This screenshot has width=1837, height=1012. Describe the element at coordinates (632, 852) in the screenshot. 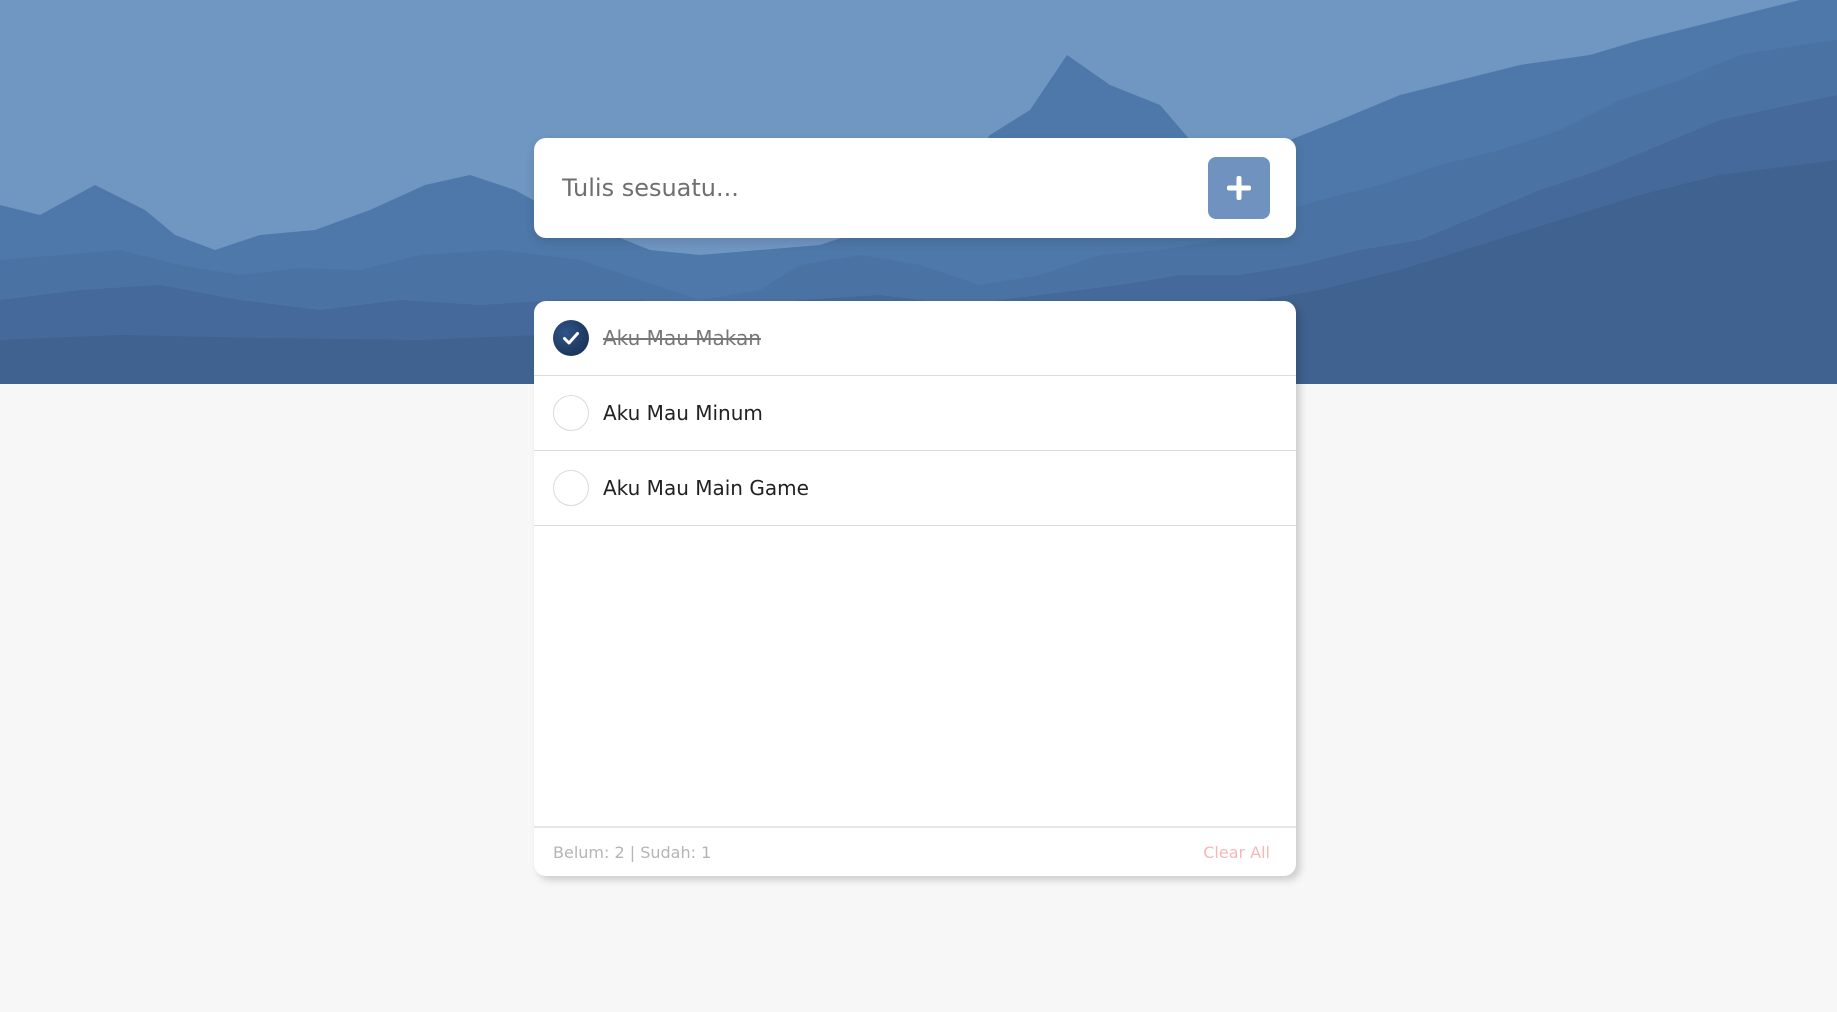

I see `todo-status-counter: Belum: 2 | Sudah: 1` at that location.